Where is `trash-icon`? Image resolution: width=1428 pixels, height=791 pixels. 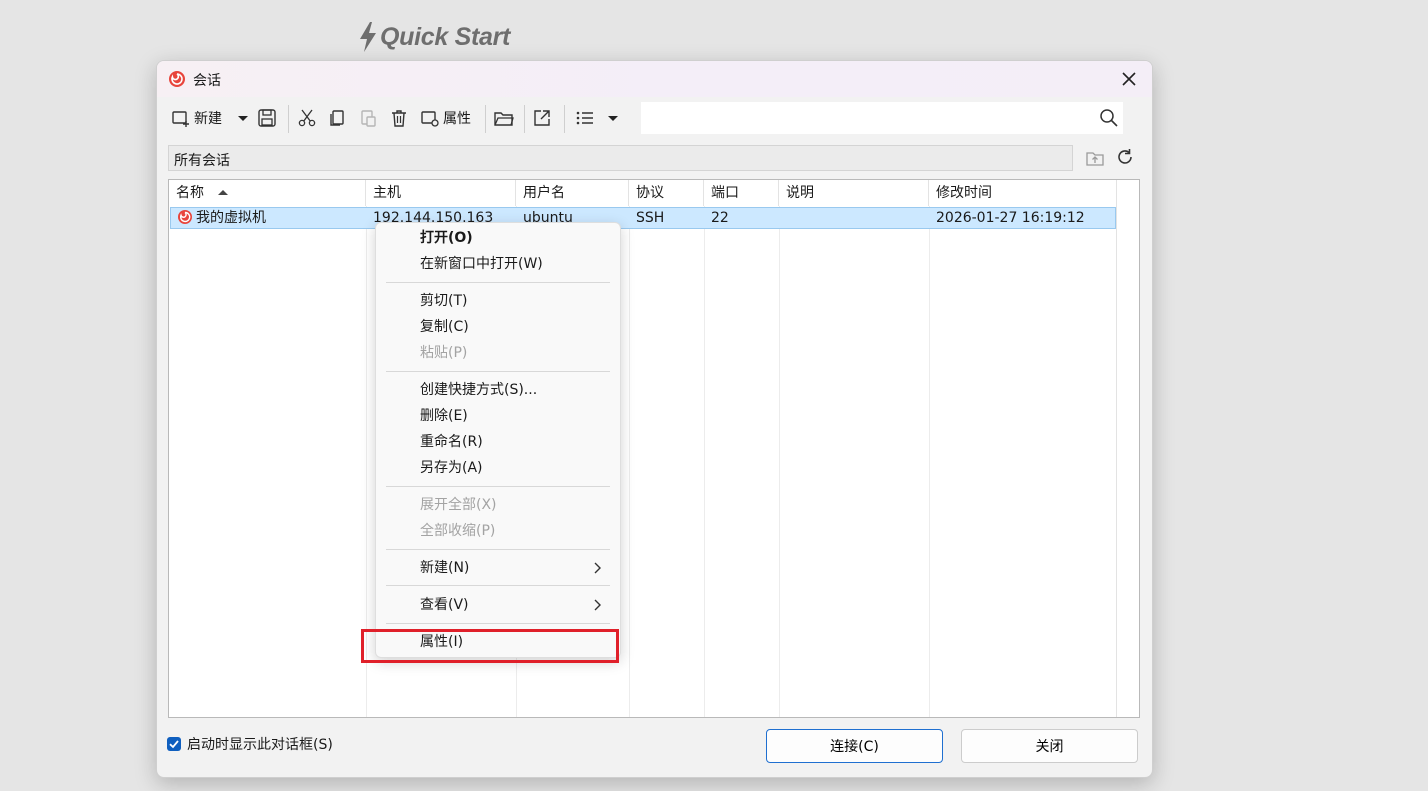
trash-icon is located at coordinates (399, 118).